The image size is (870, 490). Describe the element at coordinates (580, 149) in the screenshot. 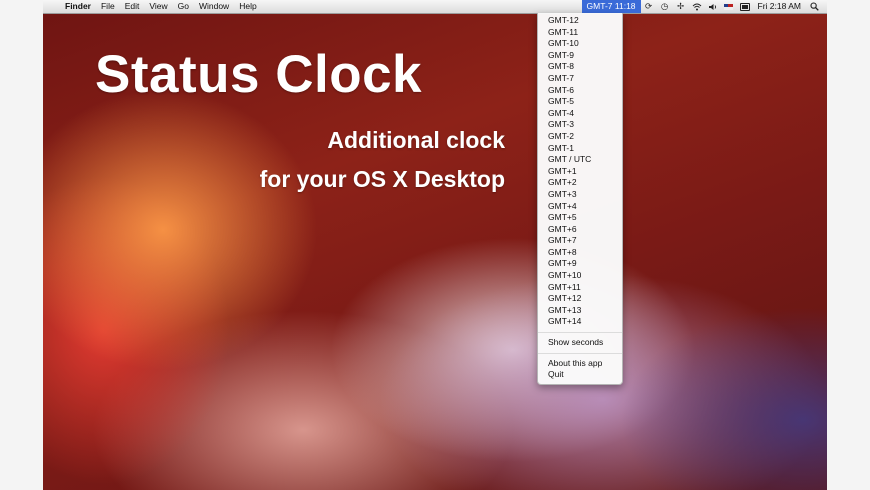

I see `menu-item-timezone: GMT-1` at that location.